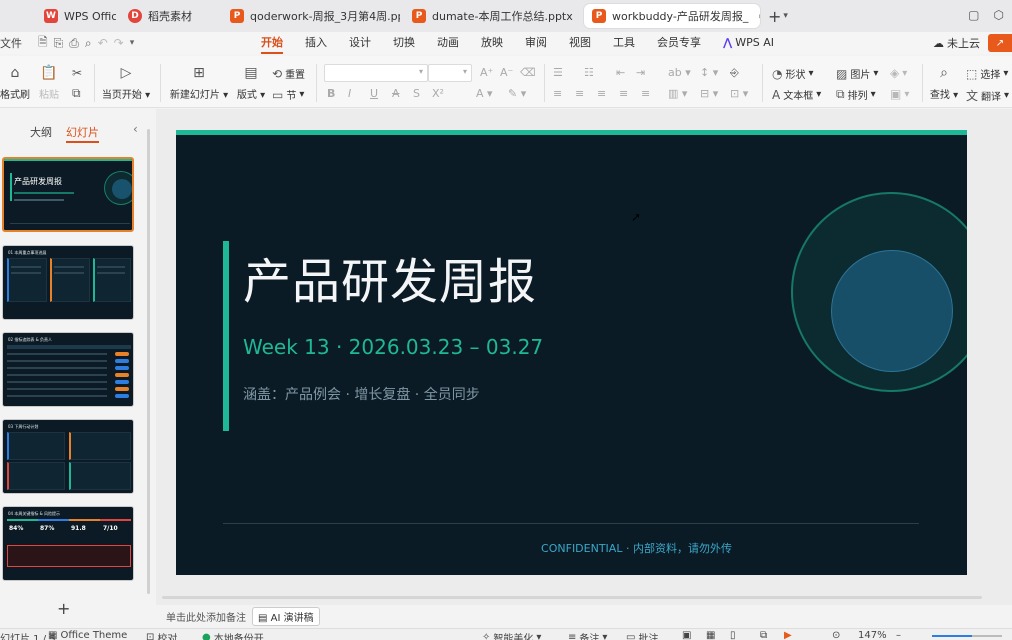 The width and height of the screenshot is (1012, 640). I want to click on picture-button: ▨ 图片 ▾, so click(857, 74).